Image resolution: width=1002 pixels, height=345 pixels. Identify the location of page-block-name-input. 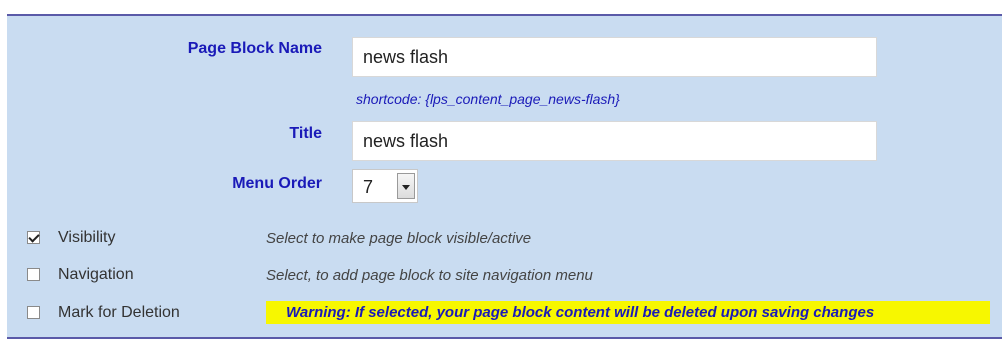
(614, 57).